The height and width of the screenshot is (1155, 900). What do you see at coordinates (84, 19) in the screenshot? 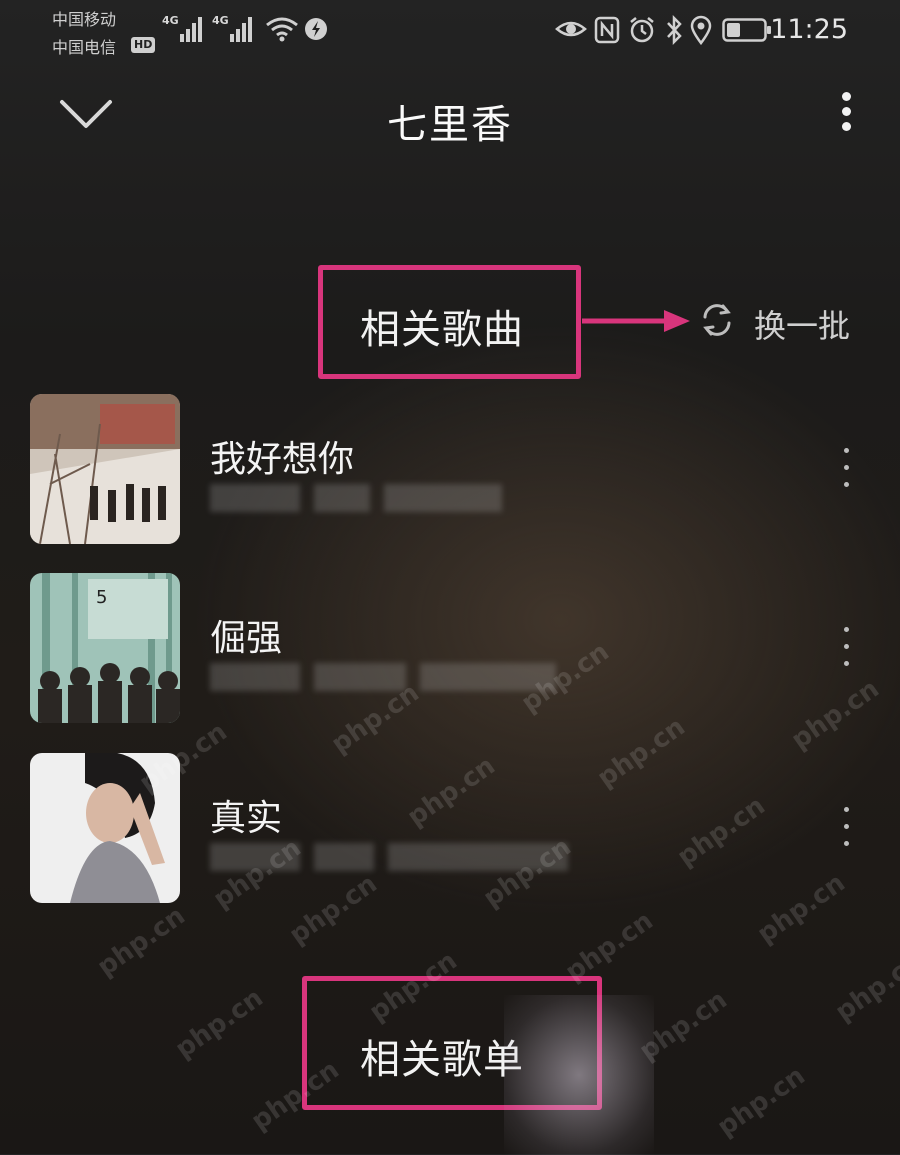
I see `carrier-name-1: 中国移动` at bounding box center [84, 19].